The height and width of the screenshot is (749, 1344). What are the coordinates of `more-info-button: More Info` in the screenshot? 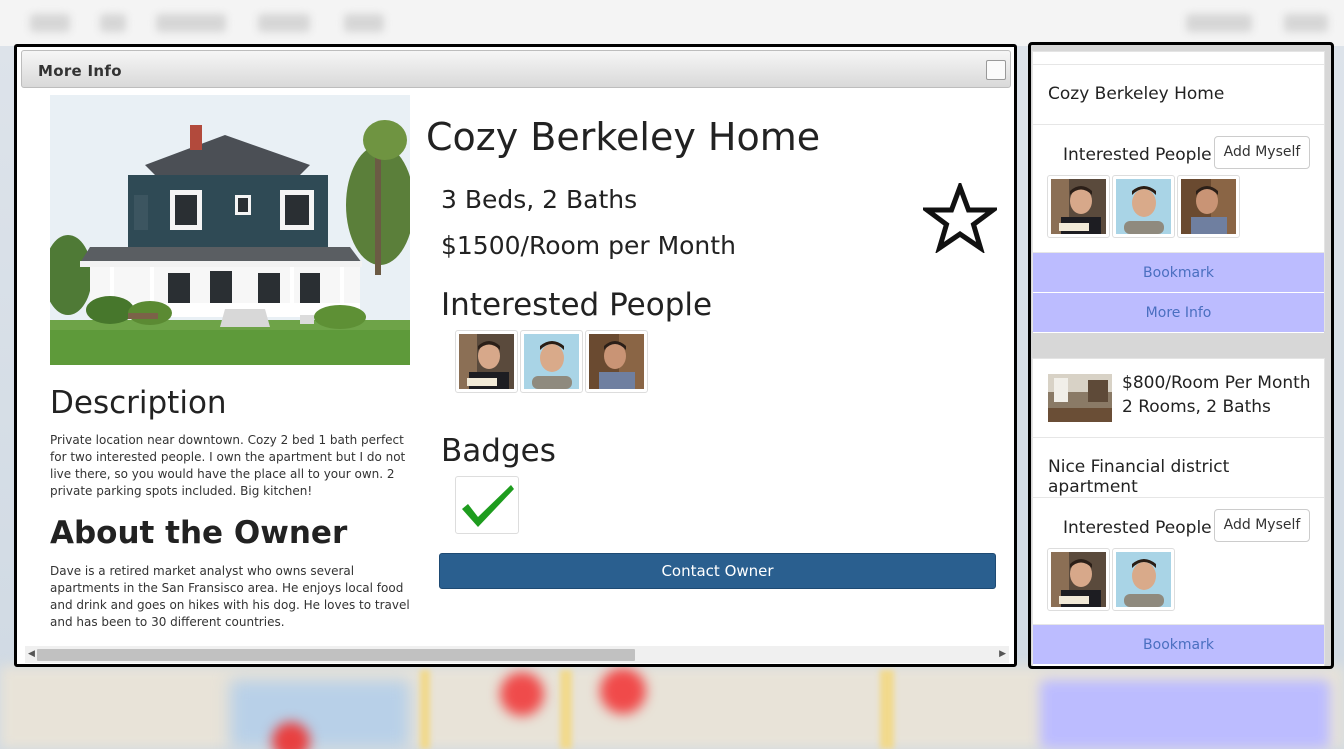 It's located at (1178, 313).